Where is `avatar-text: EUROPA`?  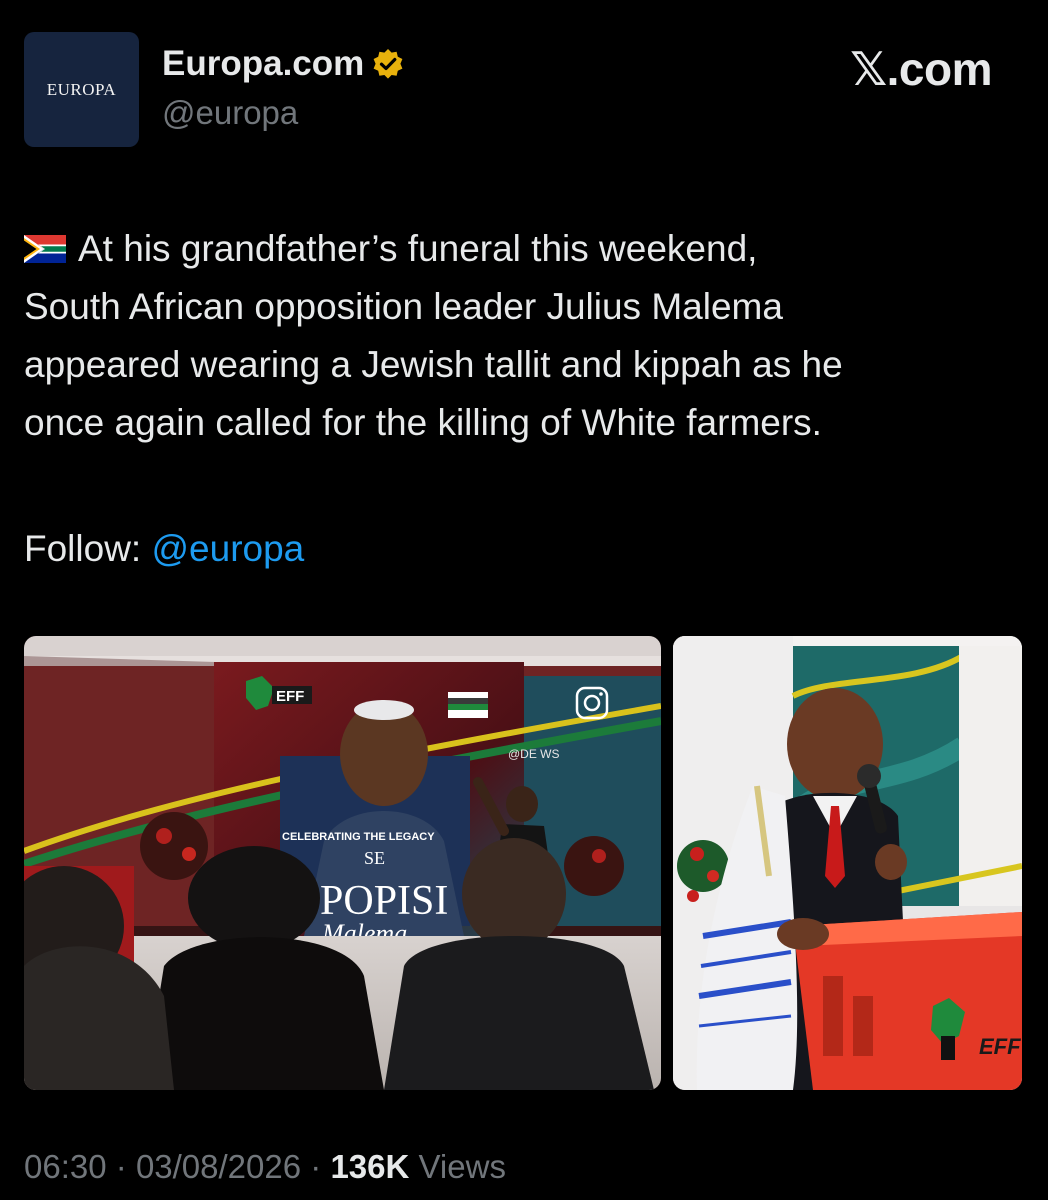
avatar-text: EUROPA is located at coordinates (81, 89).